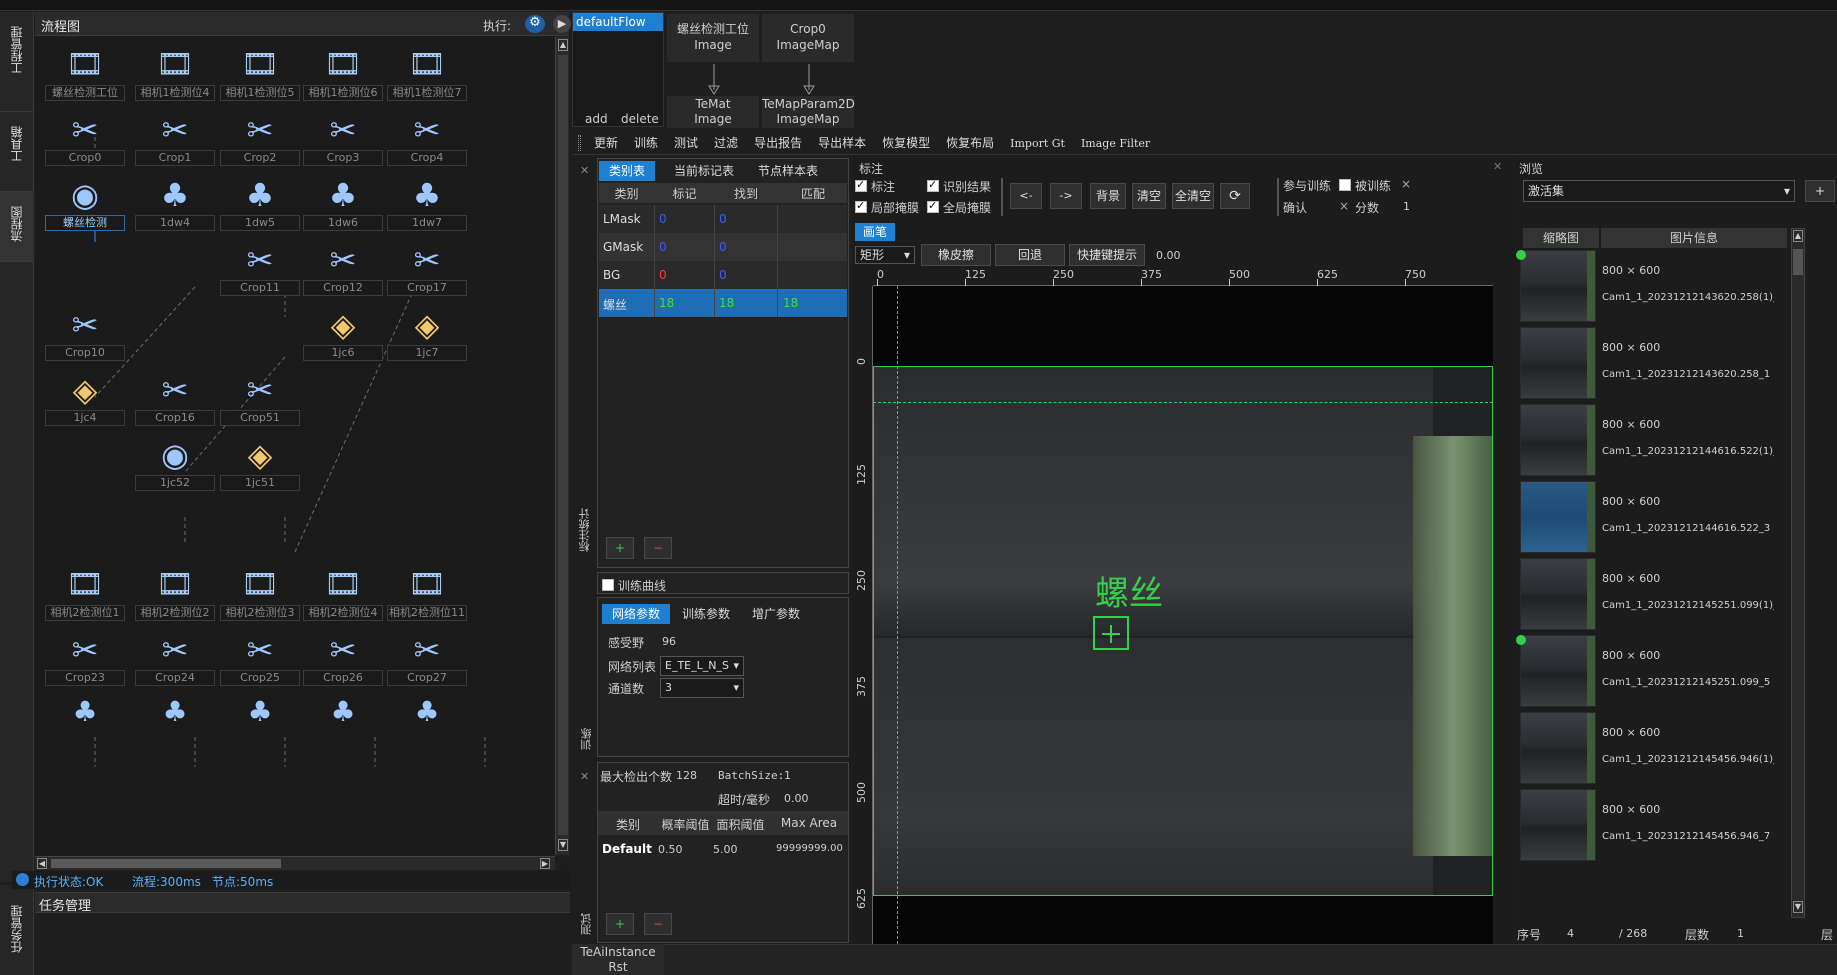  Describe the element at coordinates (970, 143) in the screenshot. I see `toolbar-item: 恢复布局` at that location.